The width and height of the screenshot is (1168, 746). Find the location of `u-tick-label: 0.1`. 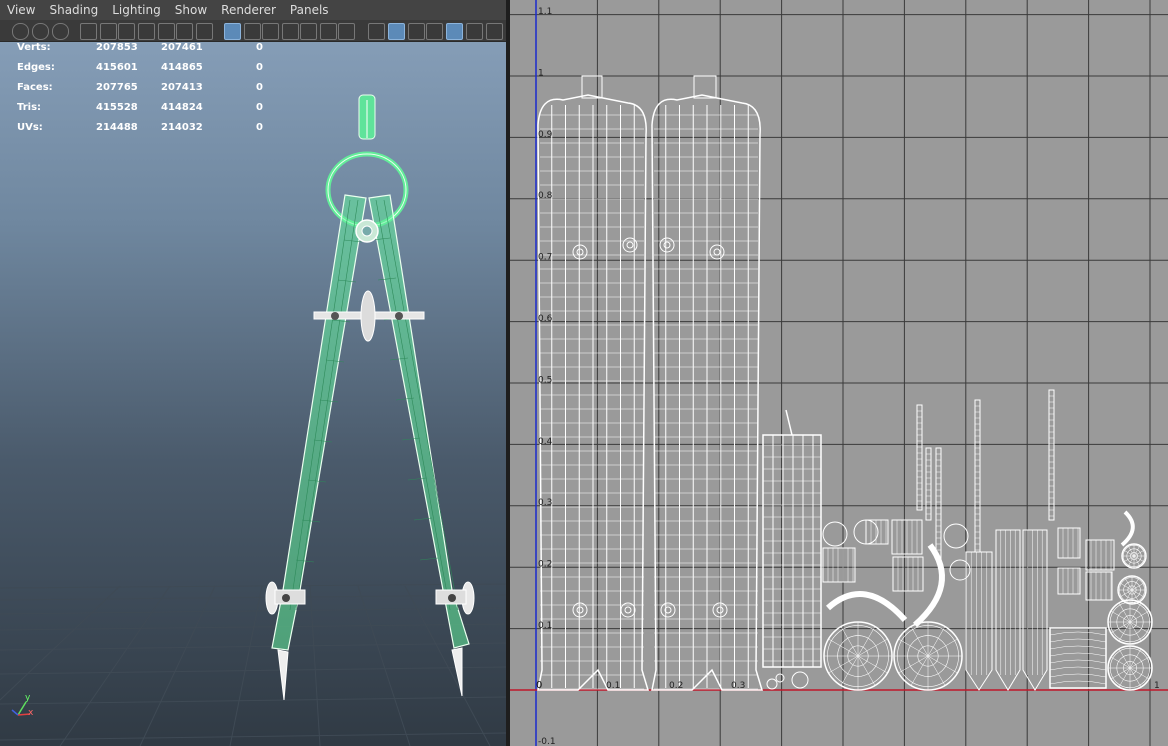

u-tick-label: 0.1 is located at coordinates (613, 686).